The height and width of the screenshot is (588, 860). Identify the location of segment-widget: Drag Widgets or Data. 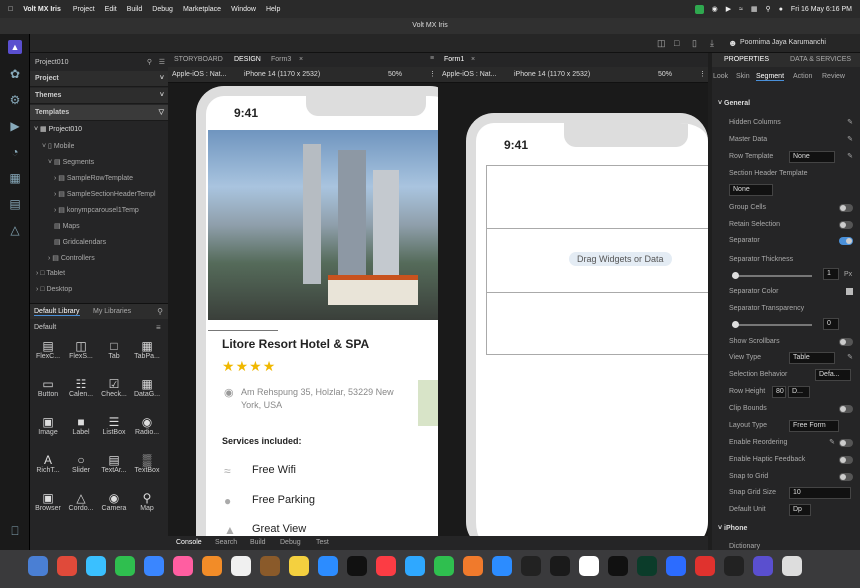
(597, 260).